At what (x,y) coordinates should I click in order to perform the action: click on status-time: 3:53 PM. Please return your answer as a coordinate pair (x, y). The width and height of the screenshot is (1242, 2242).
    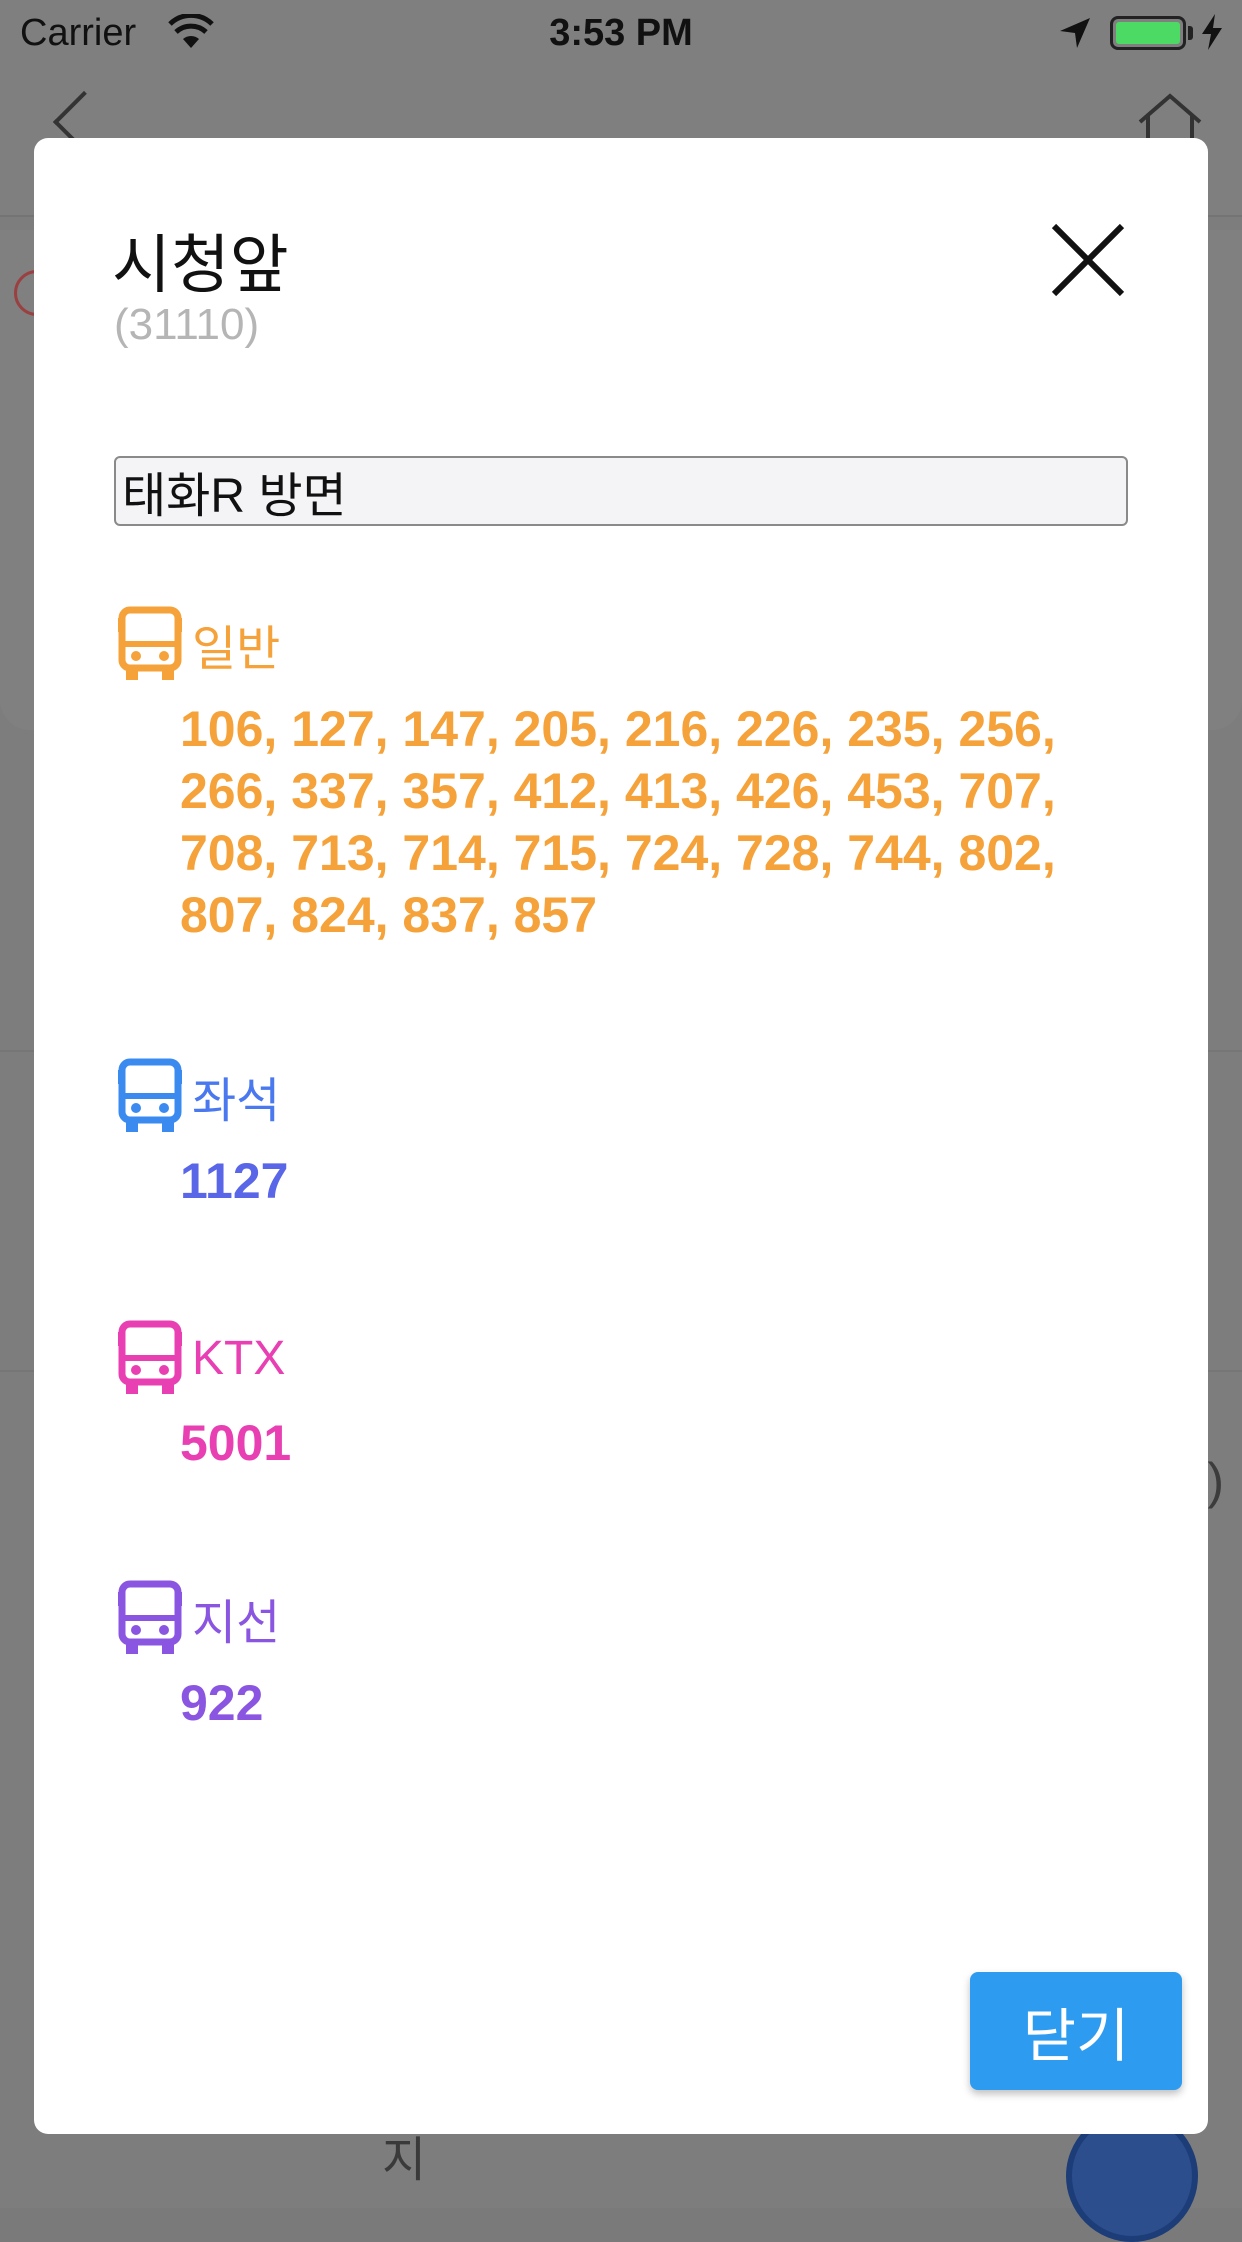
    Looking at the image, I should click on (621, 33).